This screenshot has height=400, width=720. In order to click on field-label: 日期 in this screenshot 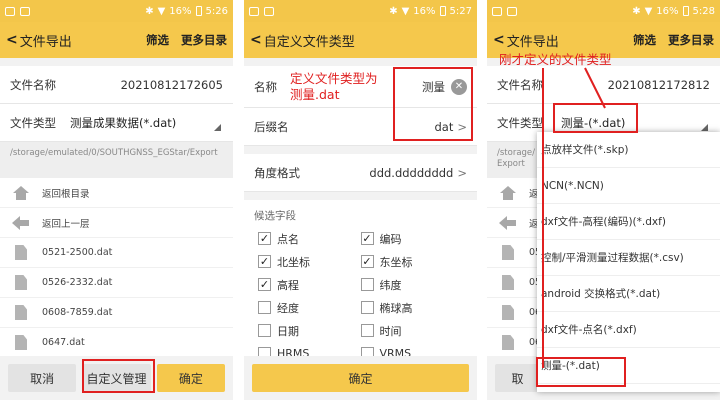, I will do `click(288, 331)`.